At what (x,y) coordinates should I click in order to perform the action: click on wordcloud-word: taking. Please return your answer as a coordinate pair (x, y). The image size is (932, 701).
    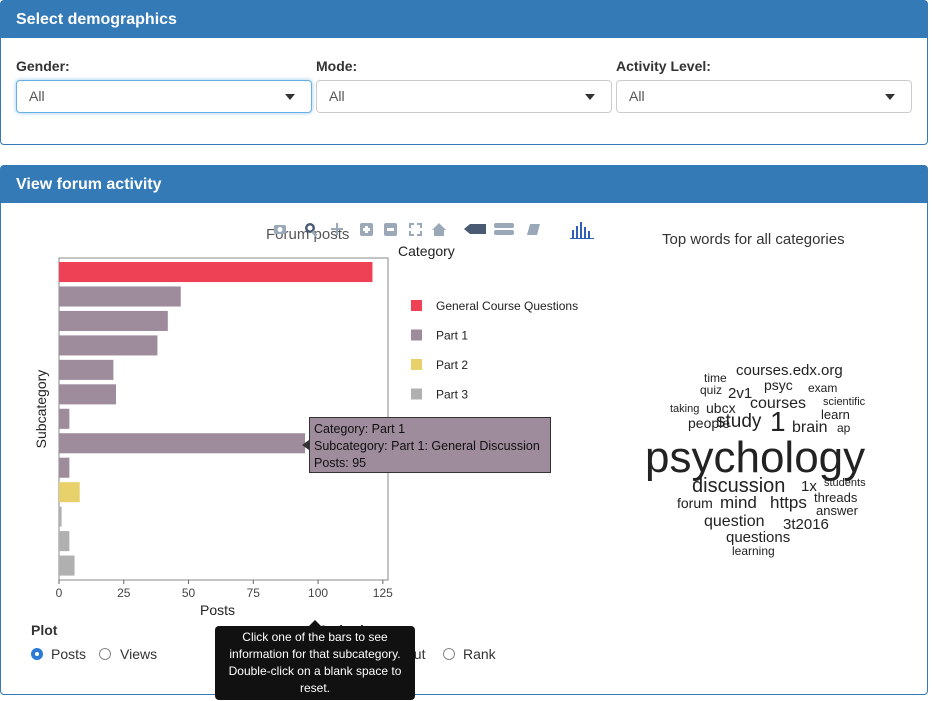
    Looking at the image, I should click on (685, 409).